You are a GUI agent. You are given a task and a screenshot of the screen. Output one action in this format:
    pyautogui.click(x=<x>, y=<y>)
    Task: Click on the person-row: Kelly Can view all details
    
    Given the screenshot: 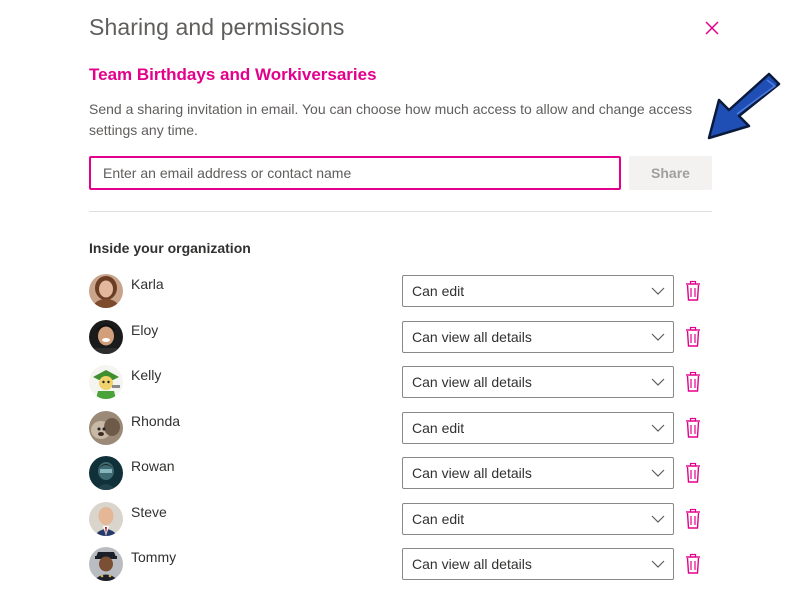 What is the action you would take?
    pyautogui.click(x=404, y=387)
    